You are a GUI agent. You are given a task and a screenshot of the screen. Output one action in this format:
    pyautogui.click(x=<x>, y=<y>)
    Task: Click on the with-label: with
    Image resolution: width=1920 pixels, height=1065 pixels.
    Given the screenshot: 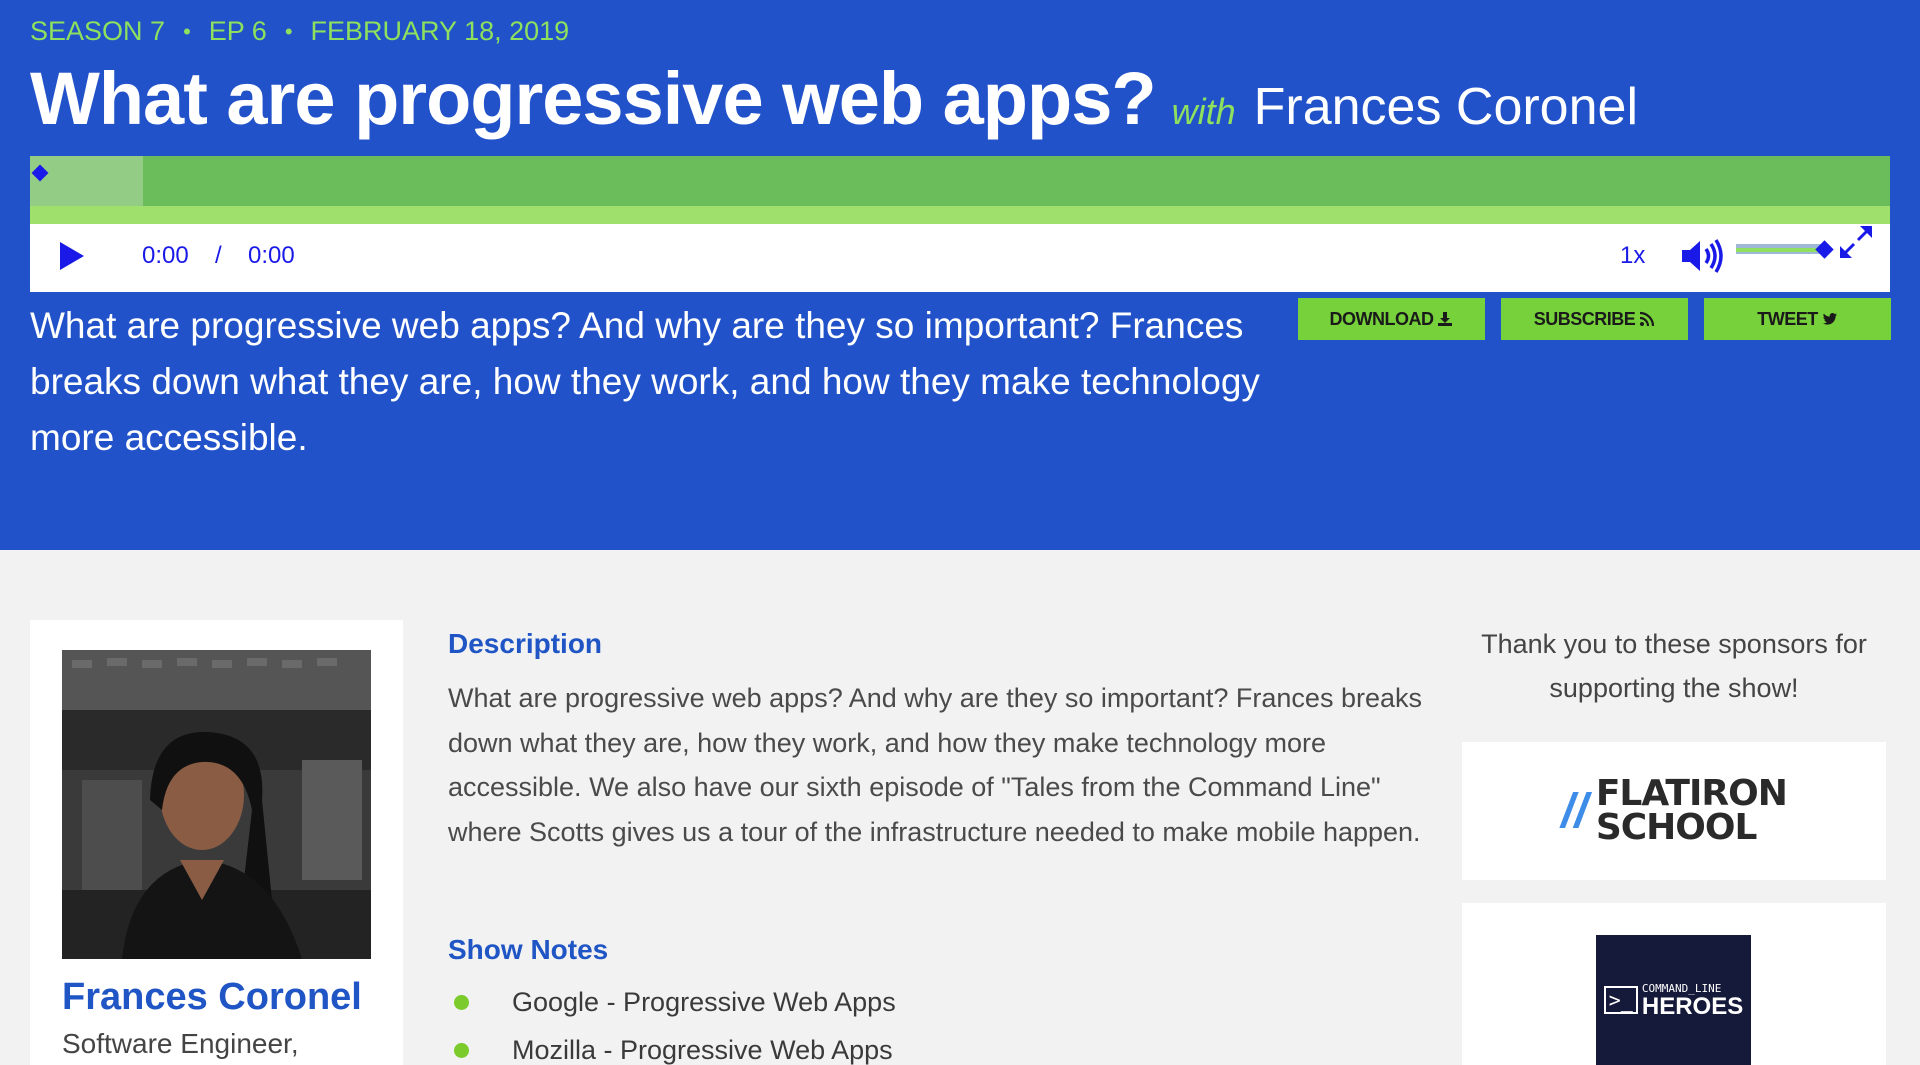 What is the action you would take?
    pyautogui.click(x=1203, y=111)
    